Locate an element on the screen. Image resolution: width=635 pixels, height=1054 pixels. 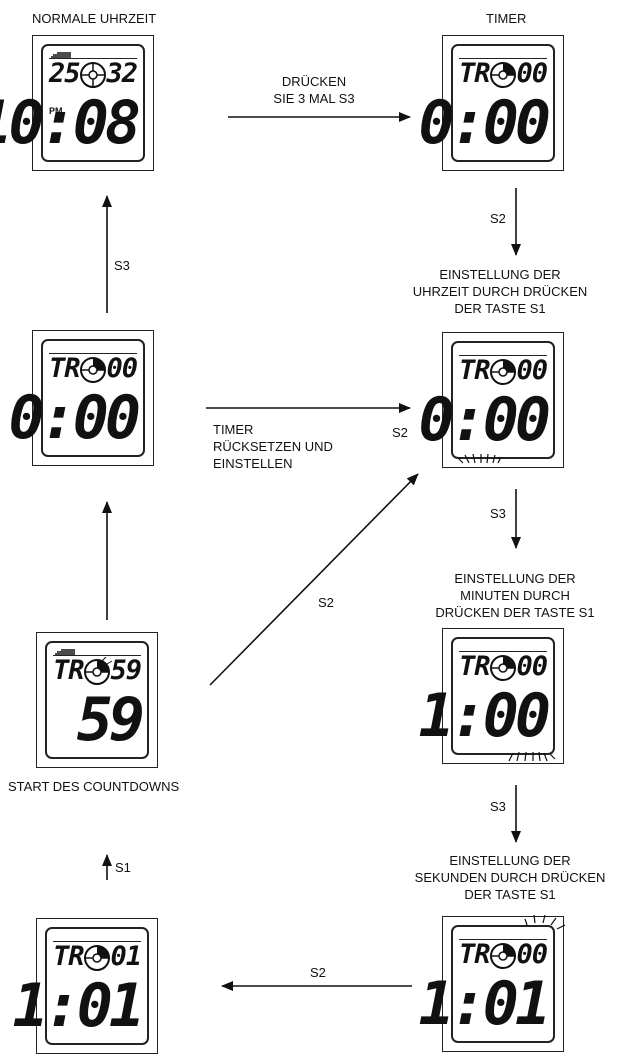
label-press-three-times: DRÜCKEN SIE 3 MAL S3 is located at coordinates (314, 90).